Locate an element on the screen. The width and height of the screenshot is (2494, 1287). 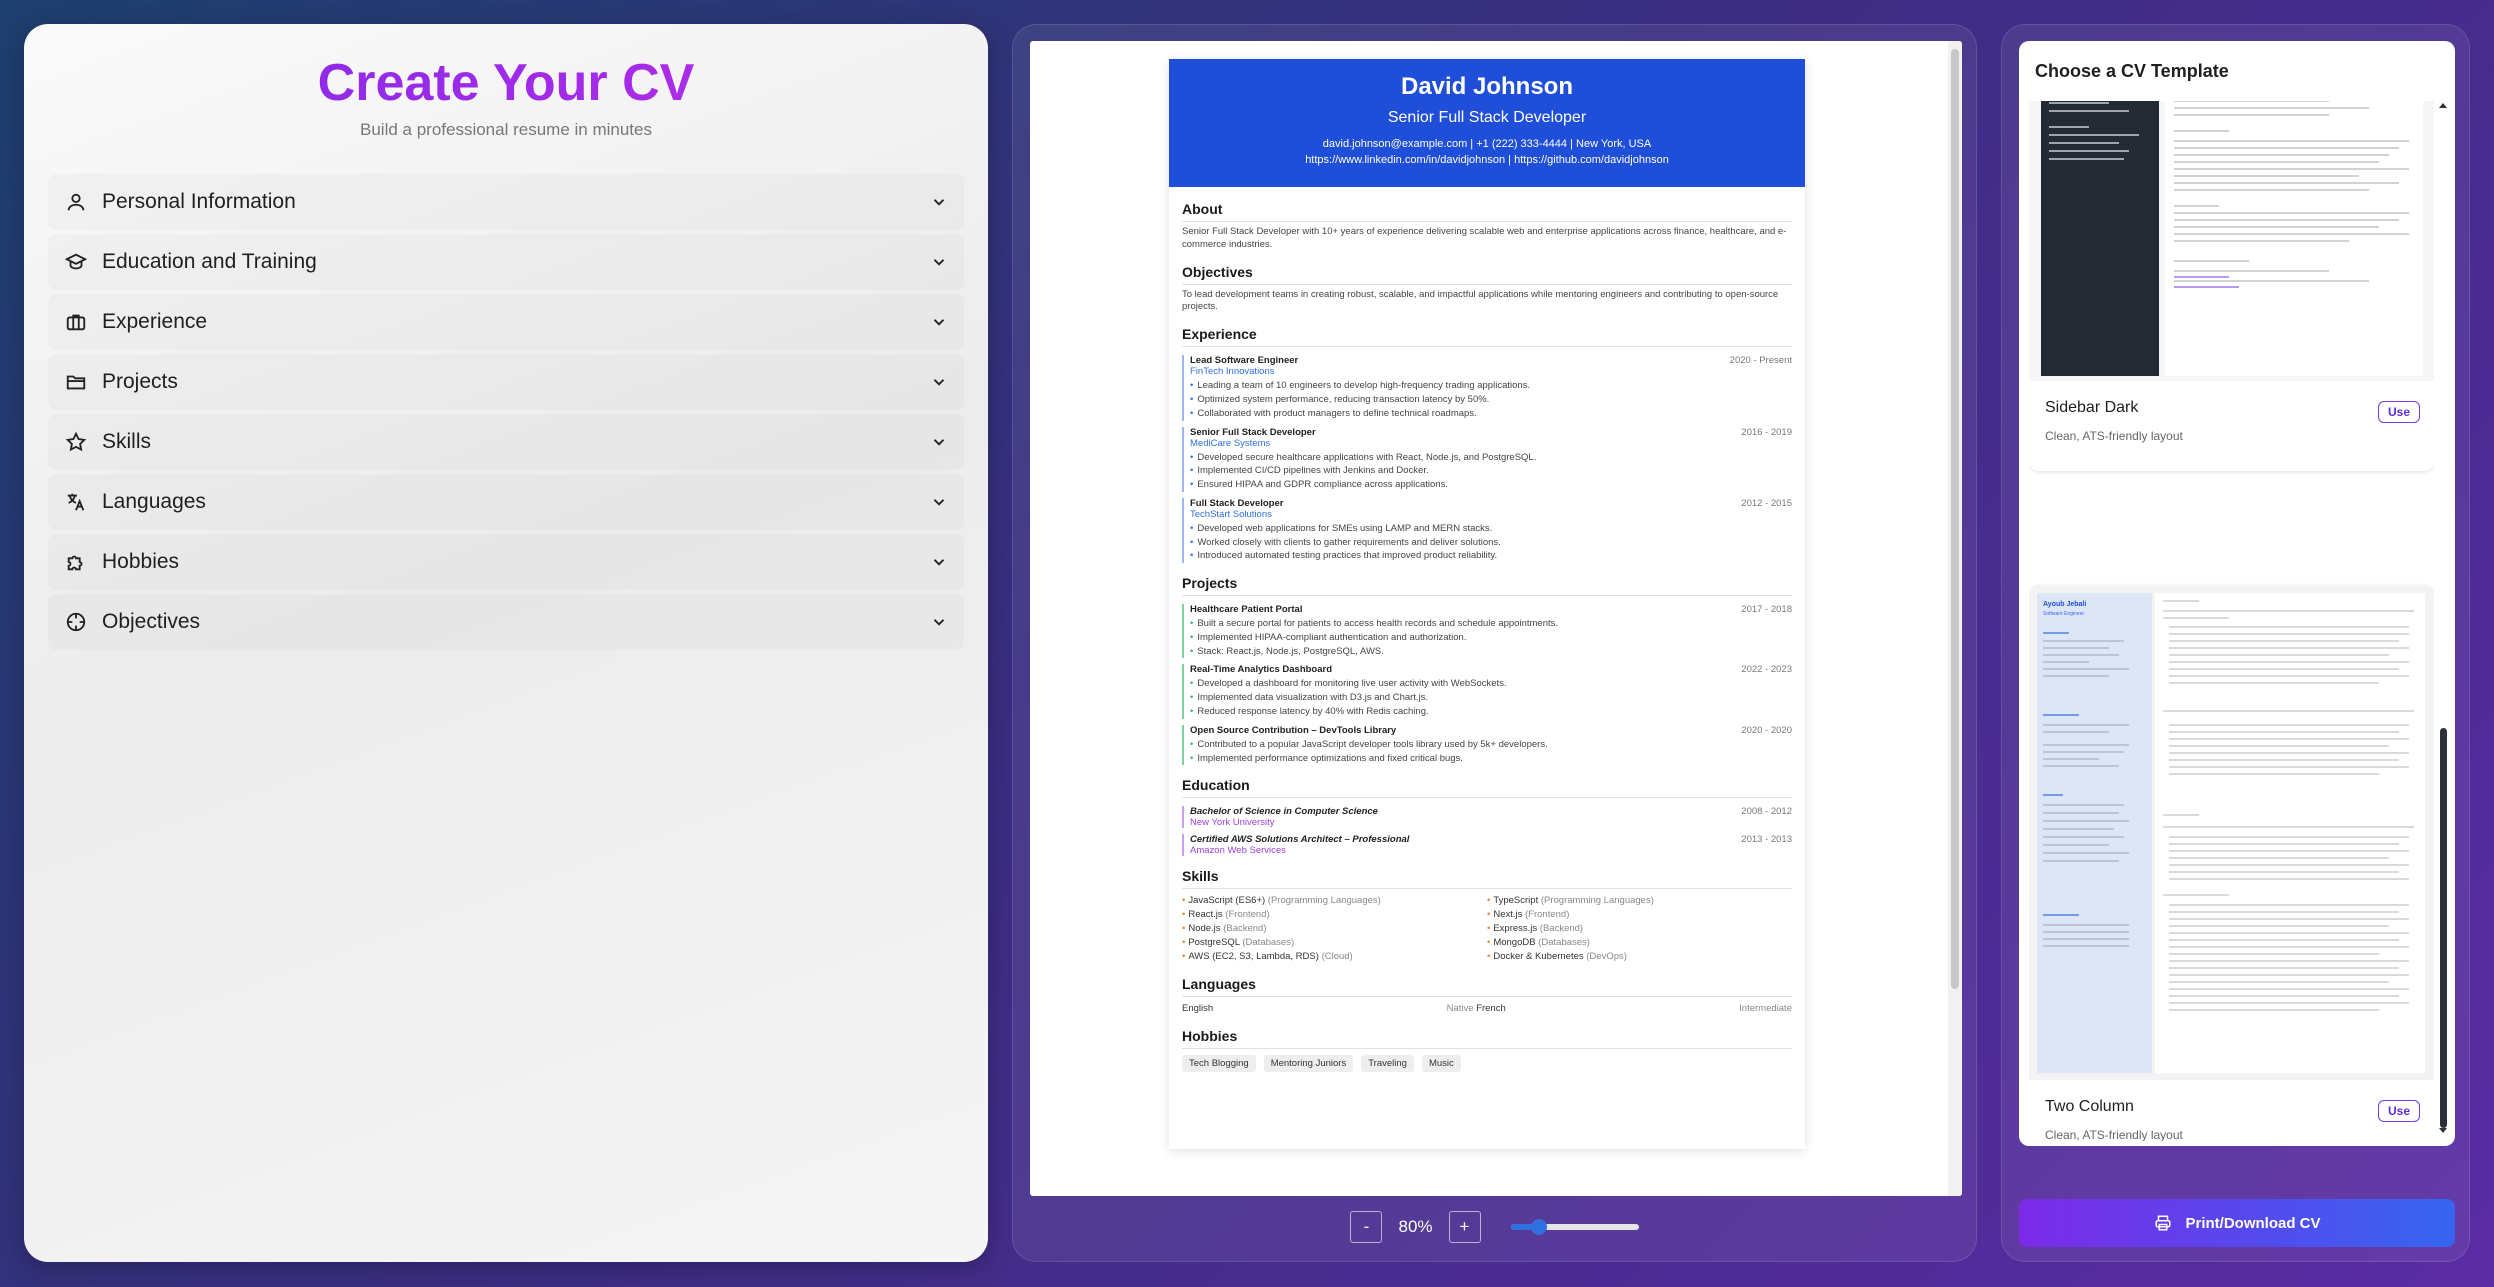
accordion-experience: Experience is located at coordinates (506, 322).